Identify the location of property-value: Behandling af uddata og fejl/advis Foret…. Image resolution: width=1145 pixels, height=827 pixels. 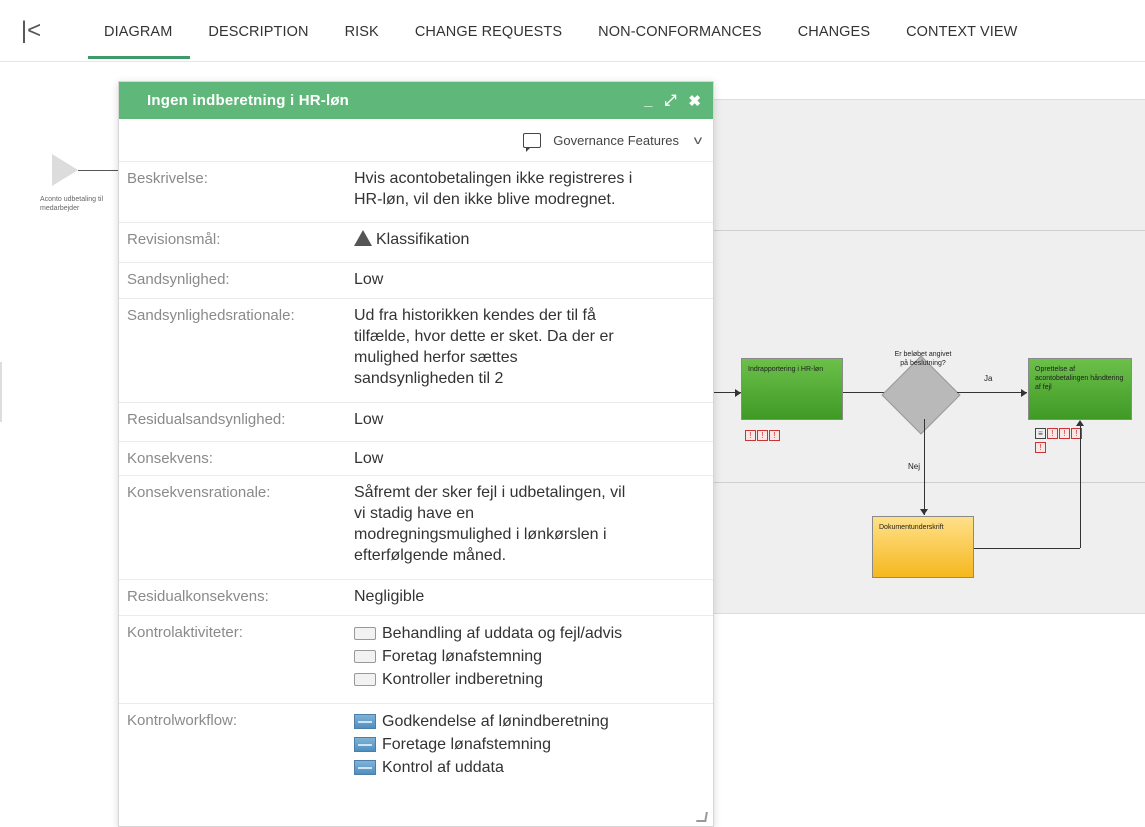
(533, 659).